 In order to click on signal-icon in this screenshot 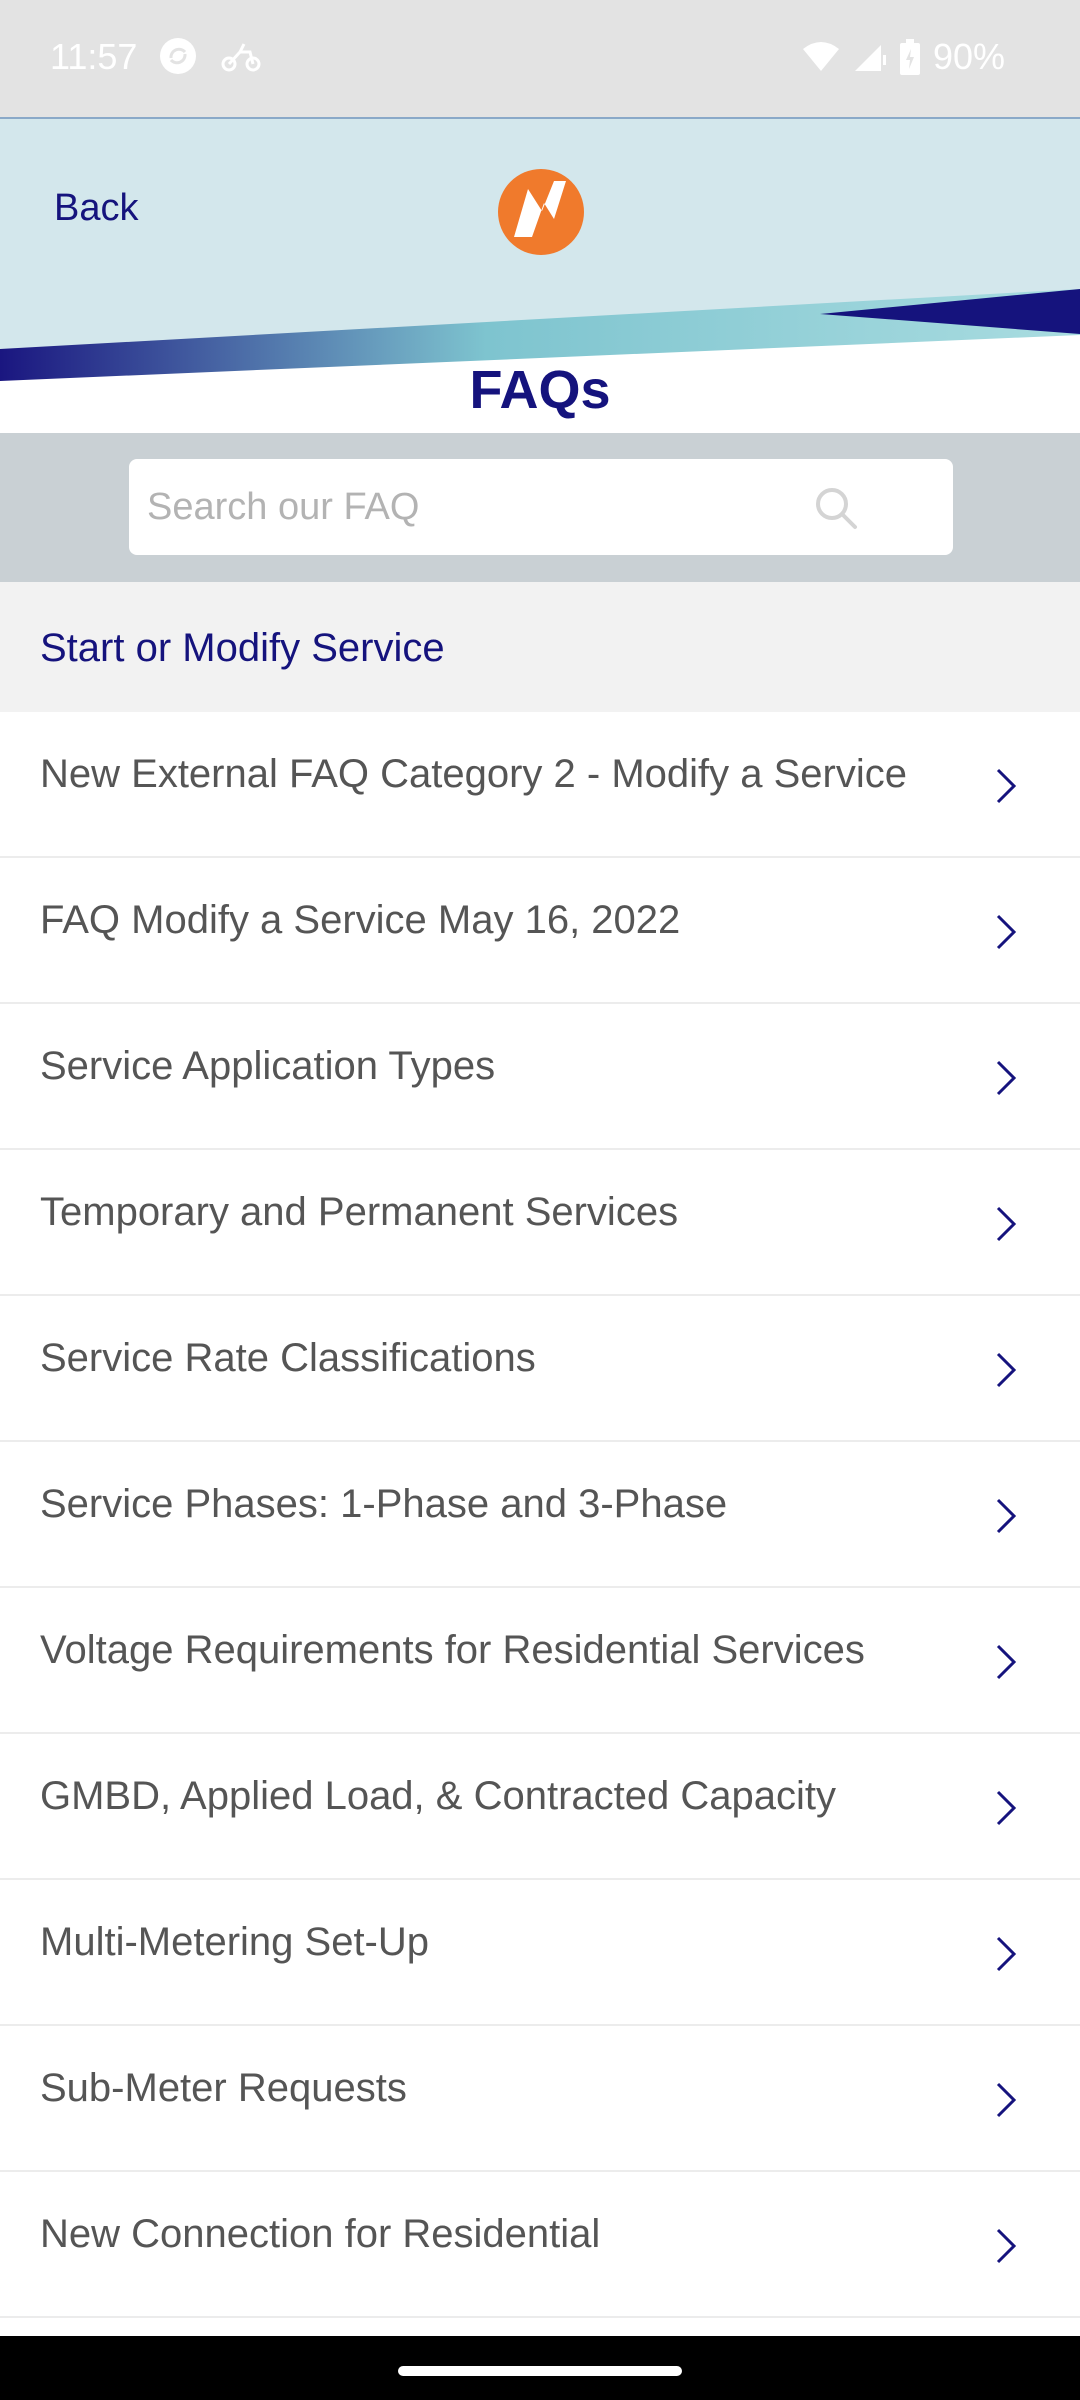, I will do `click(870, 58)`.